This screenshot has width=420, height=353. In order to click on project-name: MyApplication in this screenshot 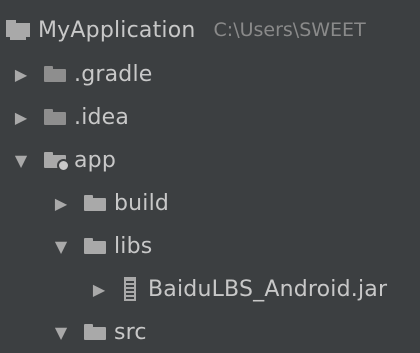, I will do `click(117, 30)`.